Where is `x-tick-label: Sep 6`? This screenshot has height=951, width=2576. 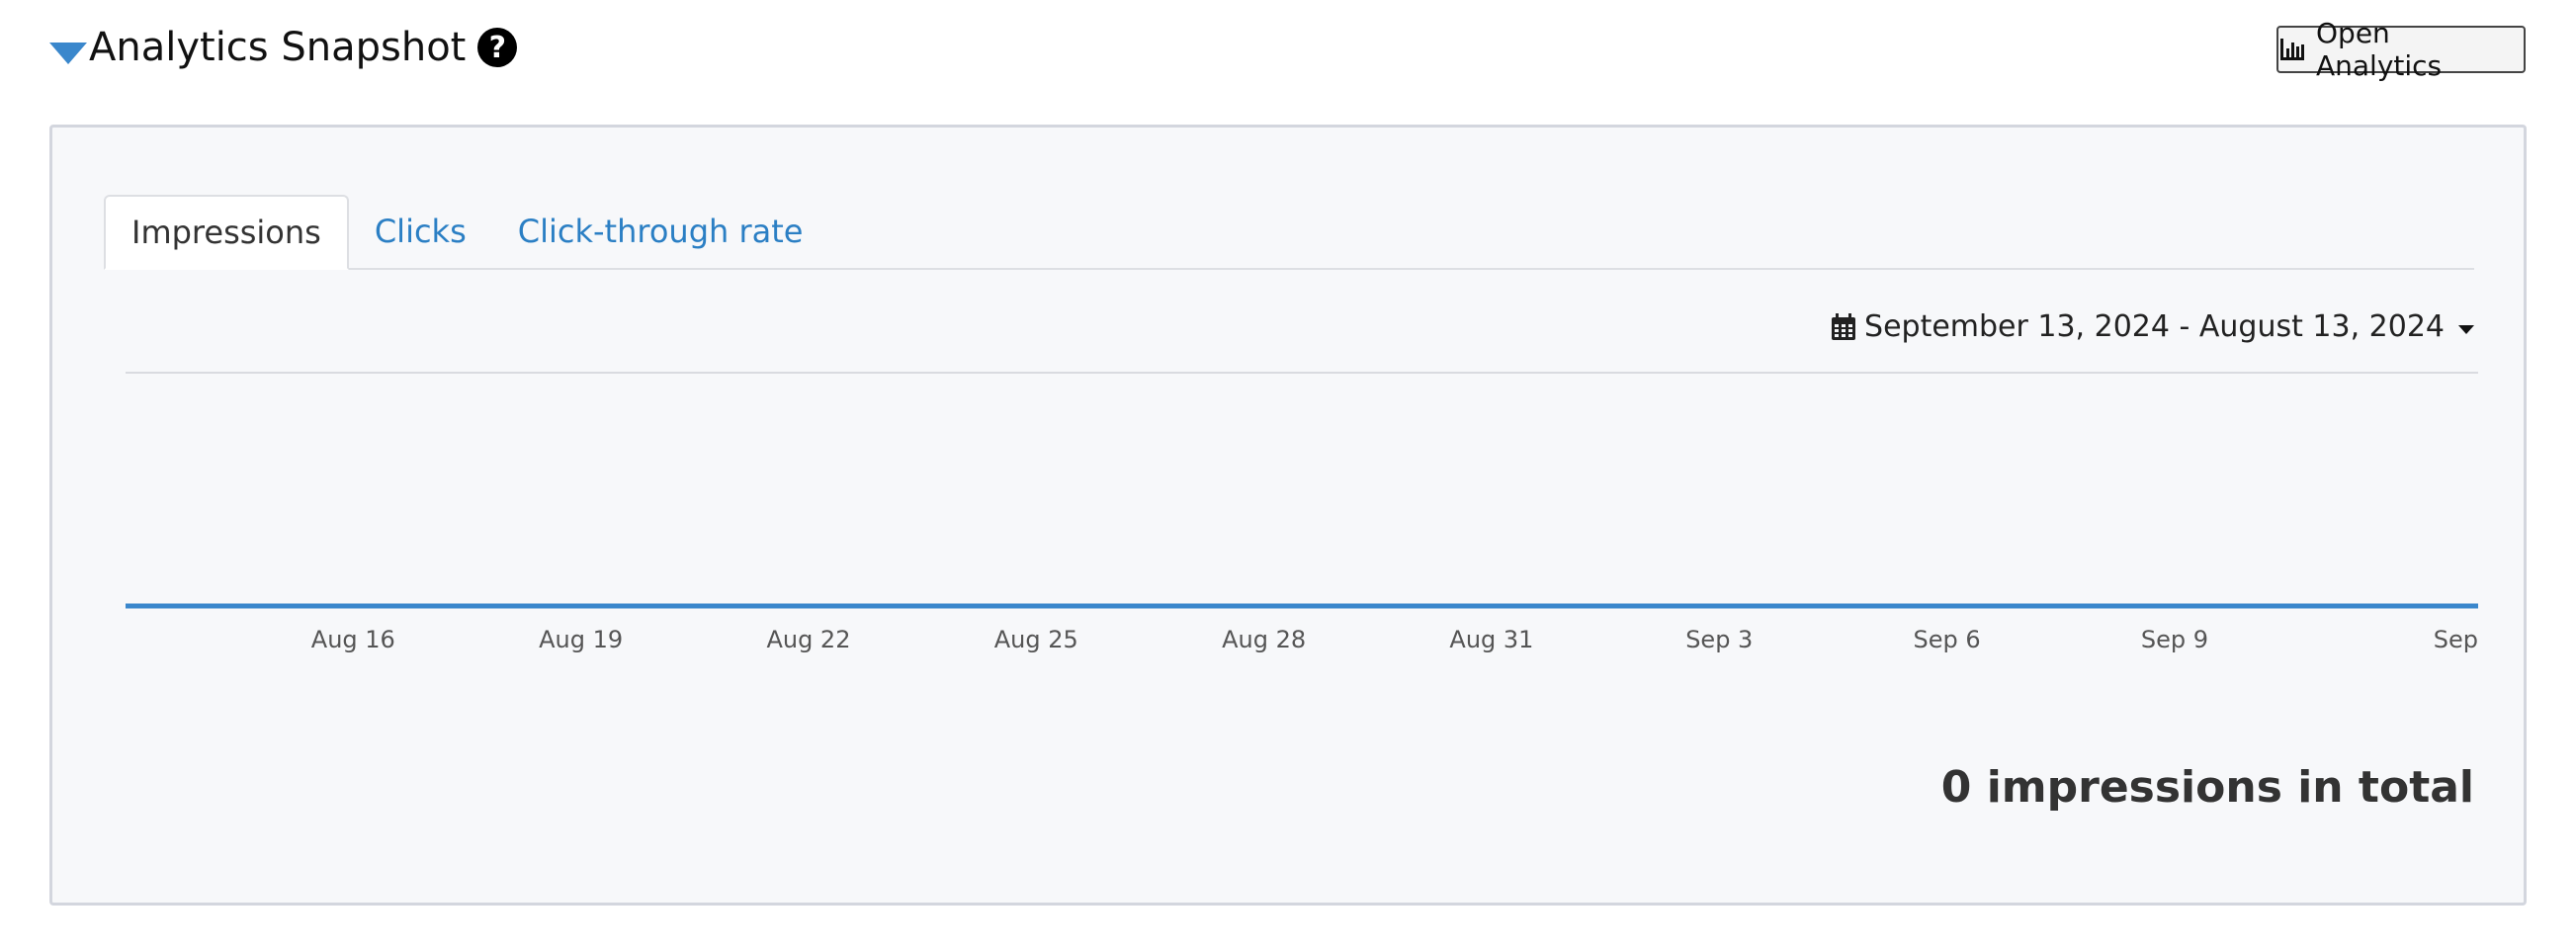
x-tick-label: Sep 6 is located at coordinates (1947, 639).